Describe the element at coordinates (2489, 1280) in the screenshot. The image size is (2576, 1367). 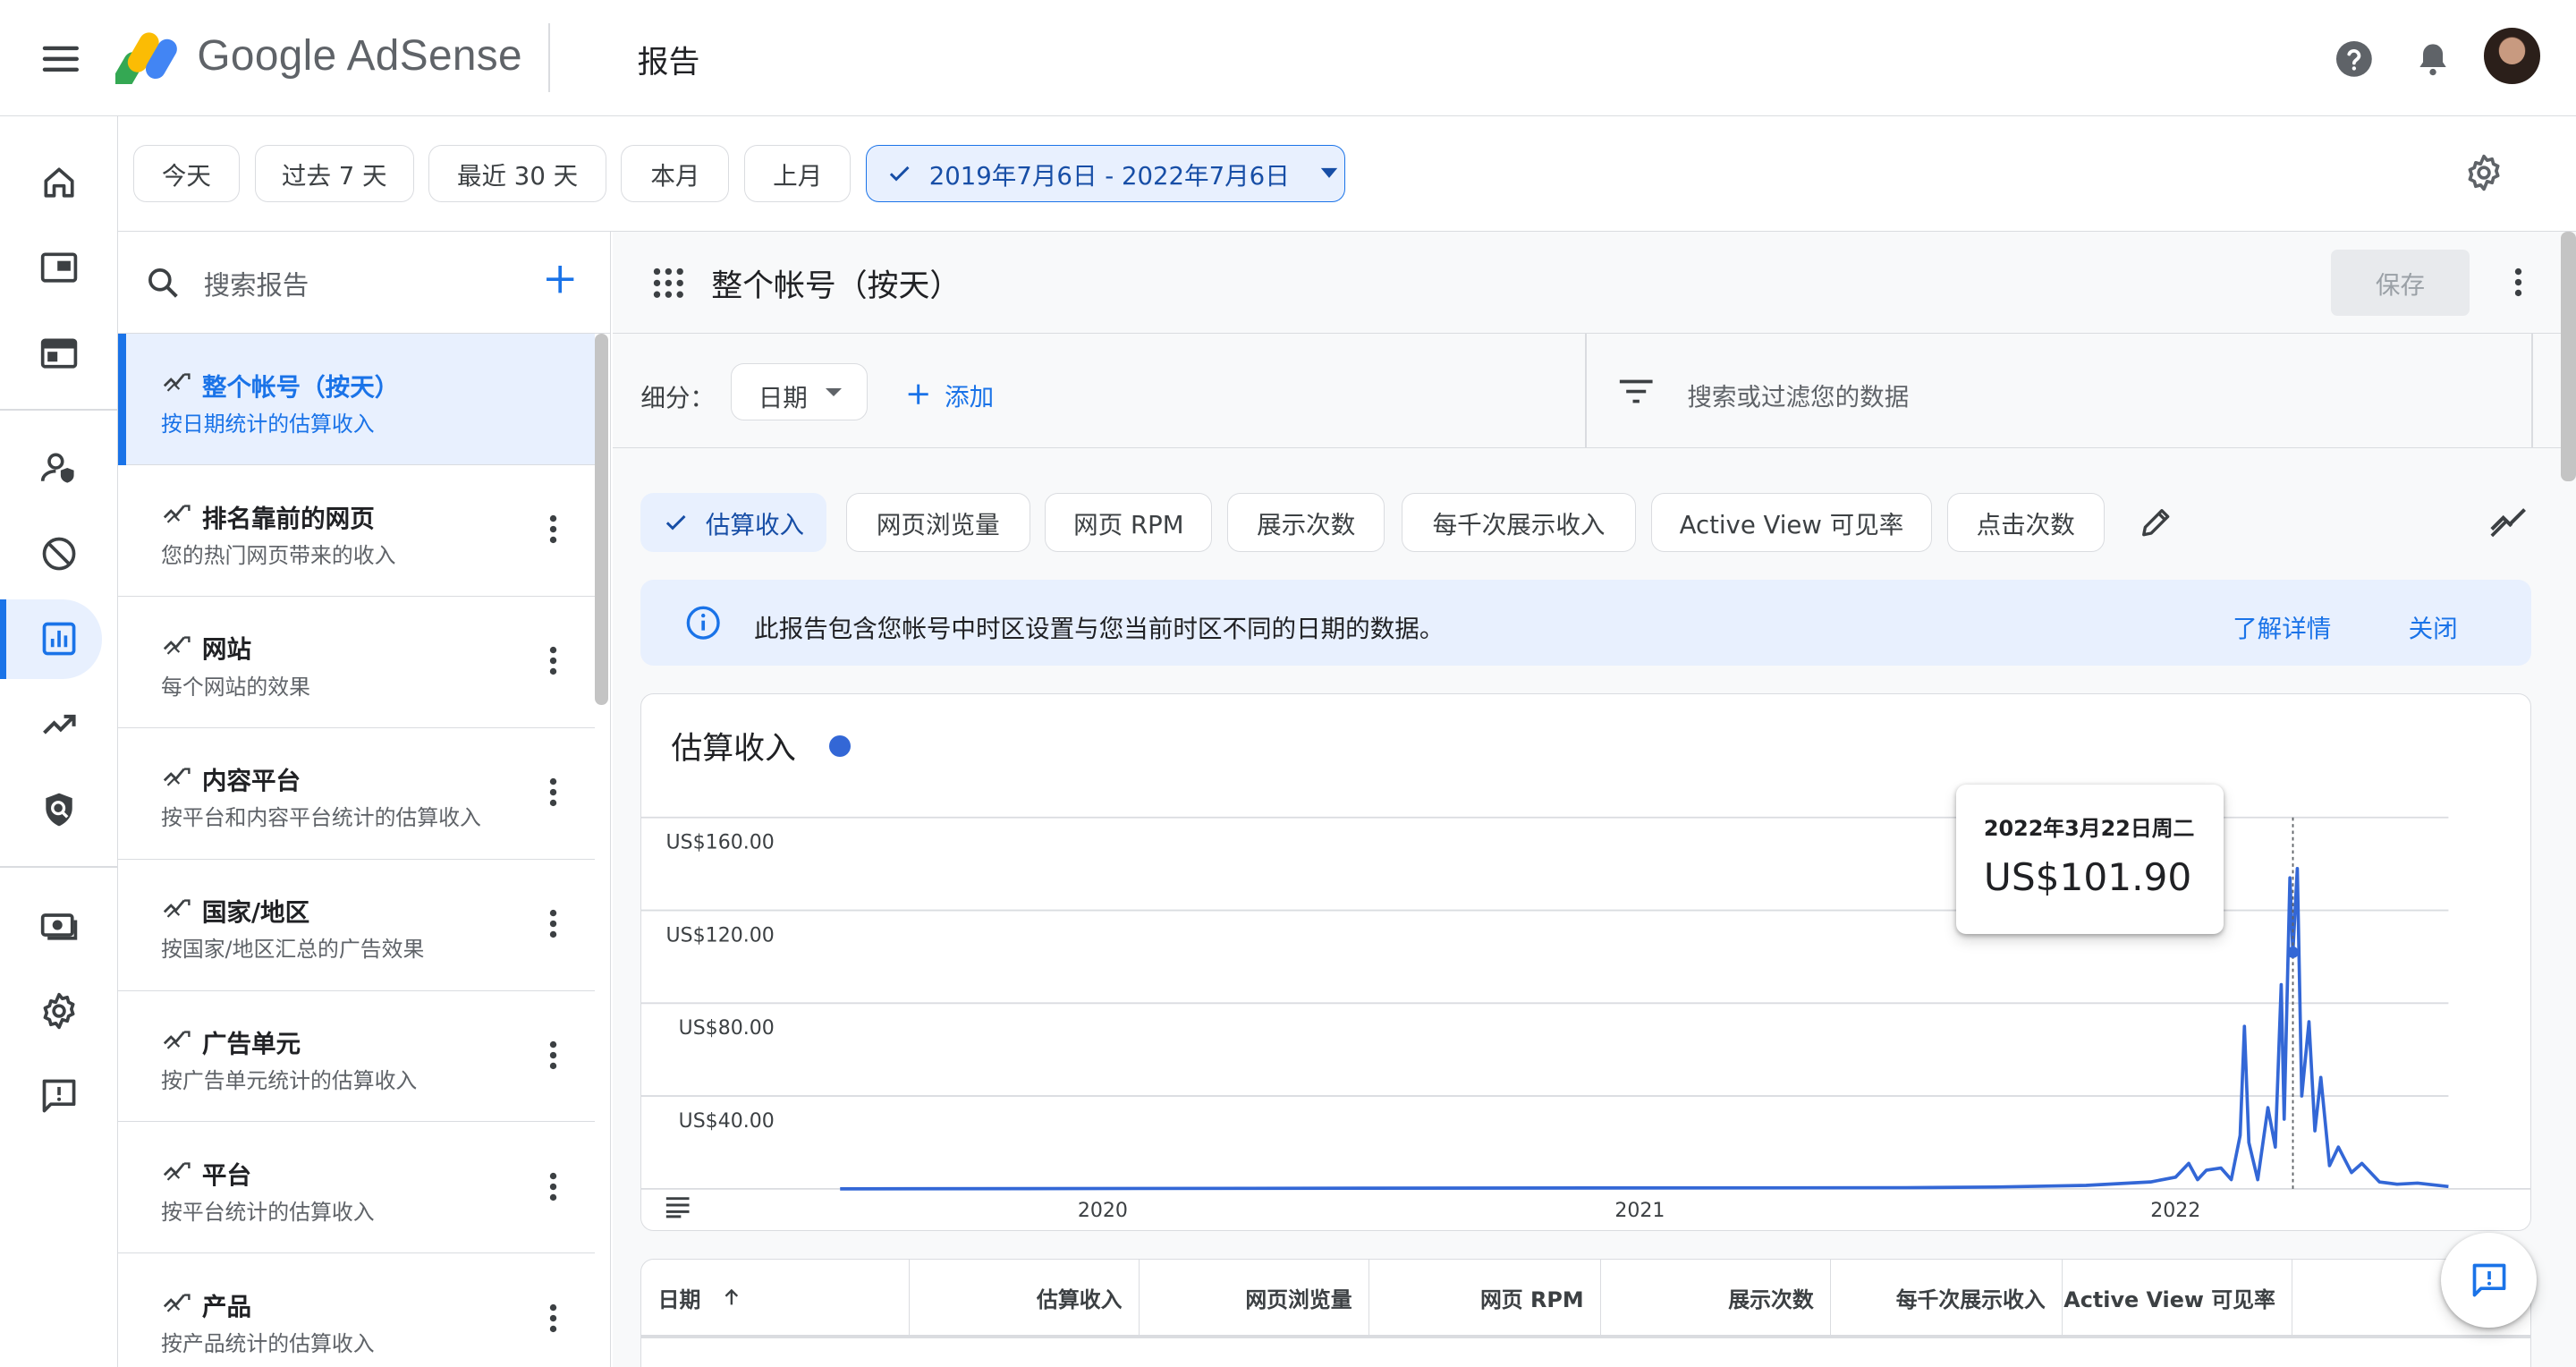
I see `feedback-fab` at that location.